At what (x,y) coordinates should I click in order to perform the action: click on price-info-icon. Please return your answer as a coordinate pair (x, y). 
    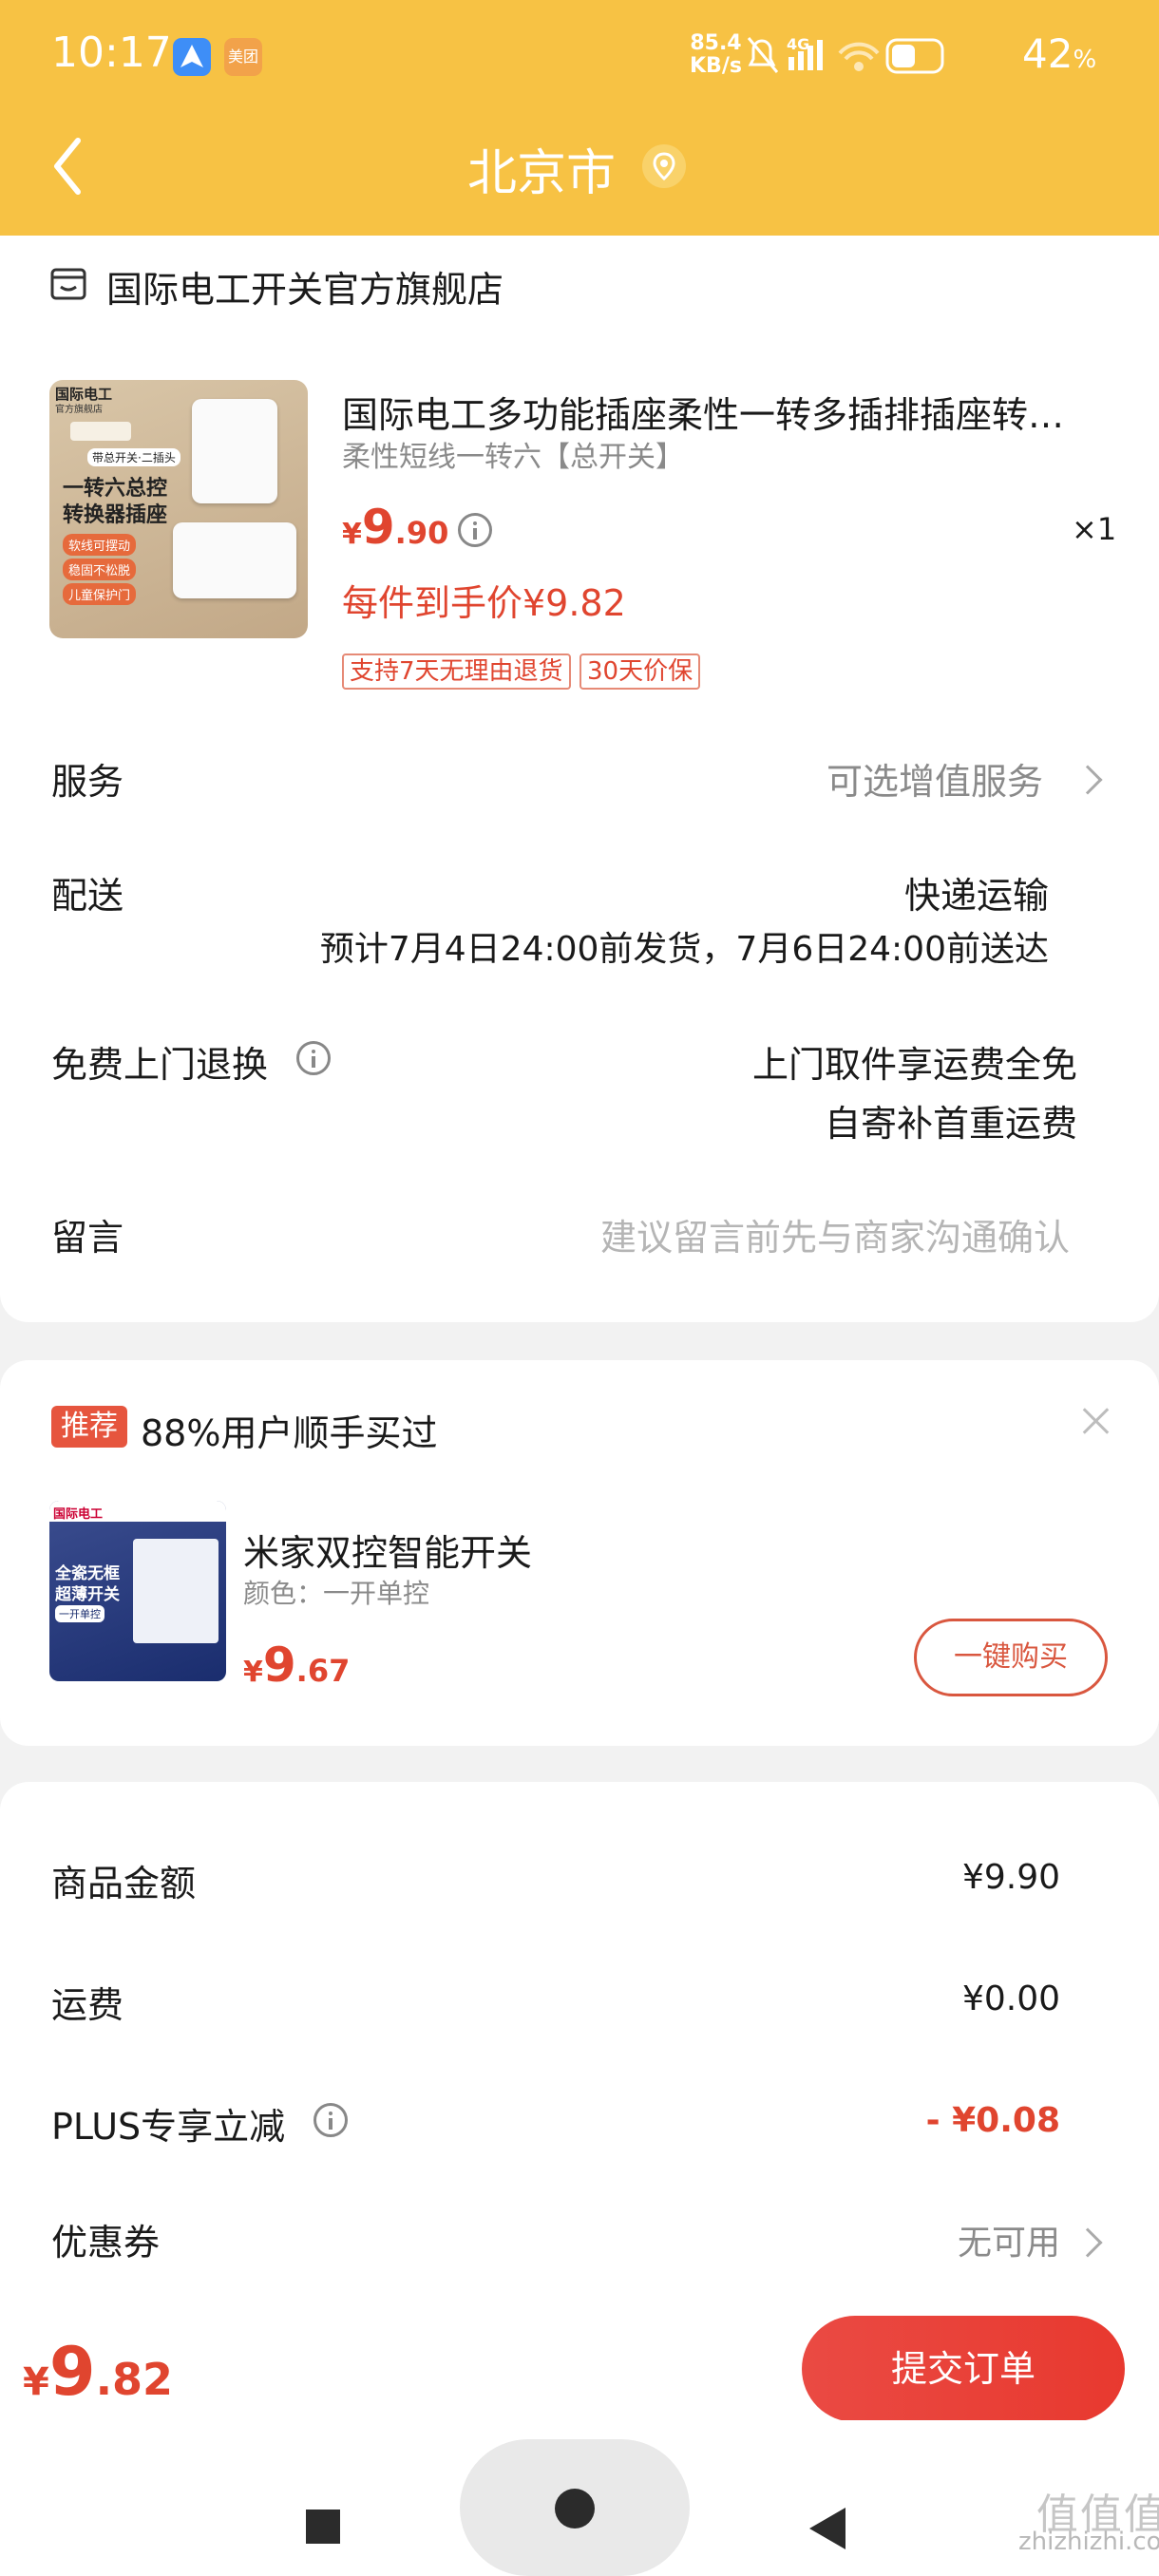
    Looking at the image, I should click on (475, 530).